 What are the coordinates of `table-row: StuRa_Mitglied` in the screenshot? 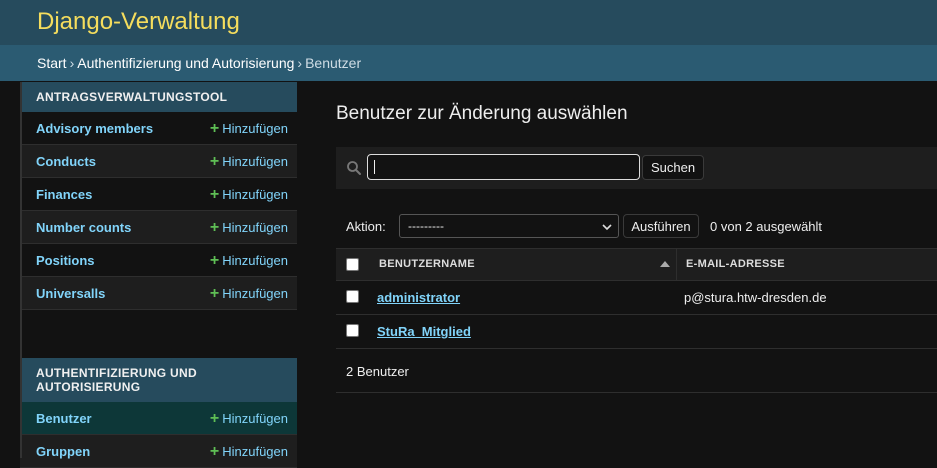 It's located at (636, 332).